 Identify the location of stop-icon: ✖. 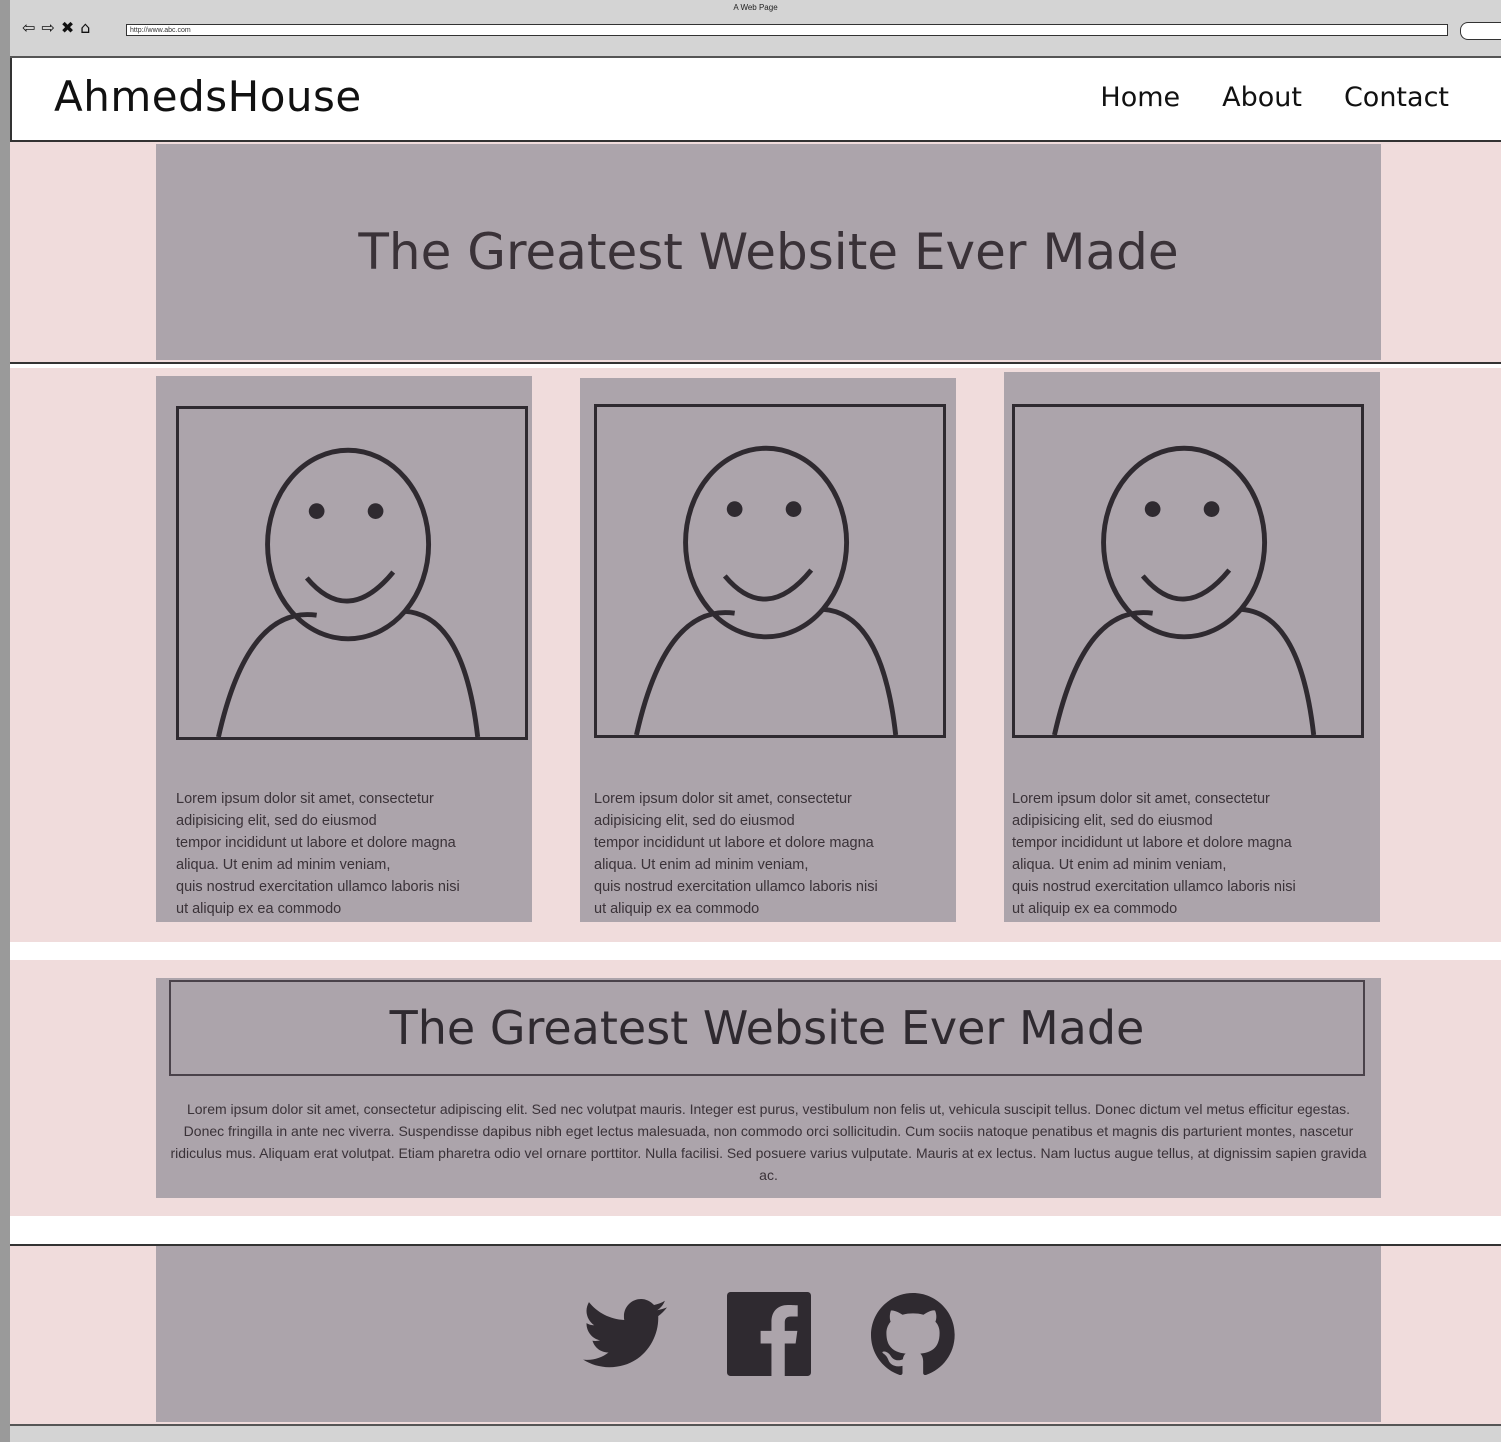
(67, 27).